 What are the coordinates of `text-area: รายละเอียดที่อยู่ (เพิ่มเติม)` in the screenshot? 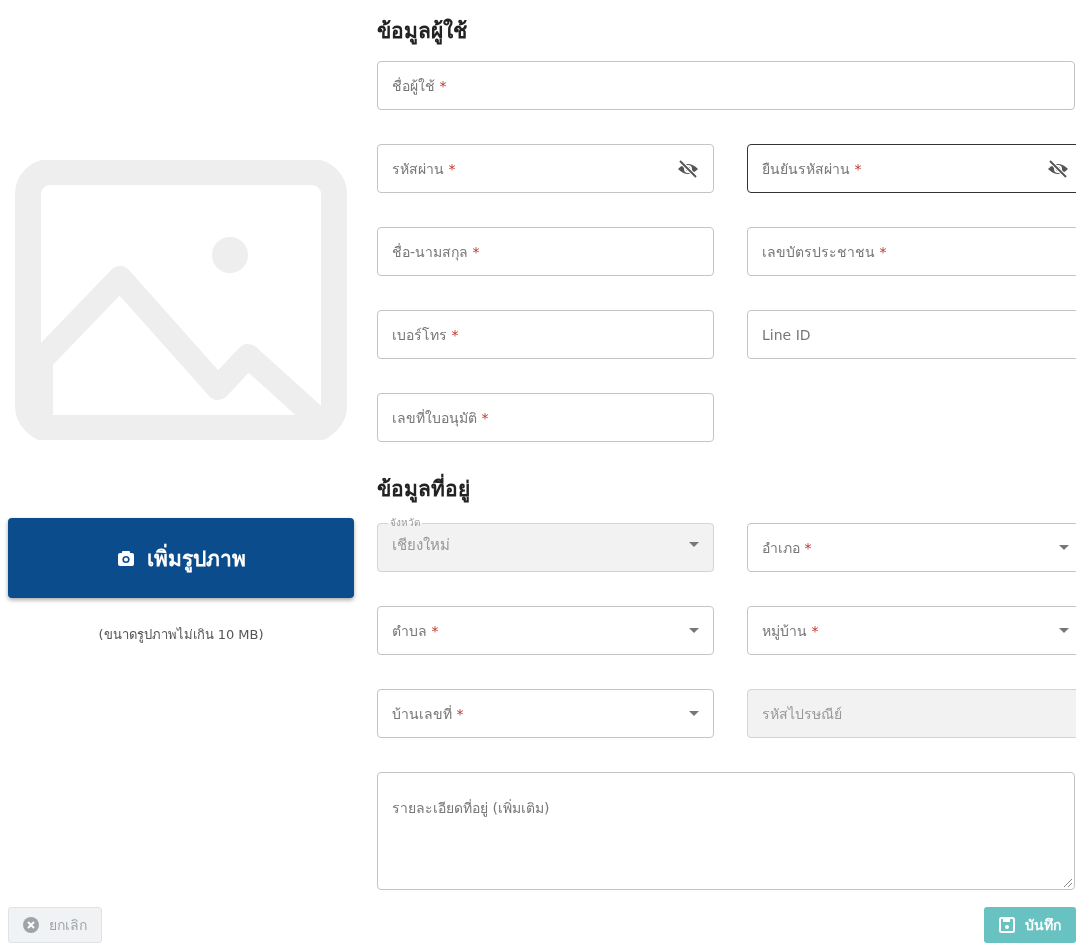 It's located at (726, 831).